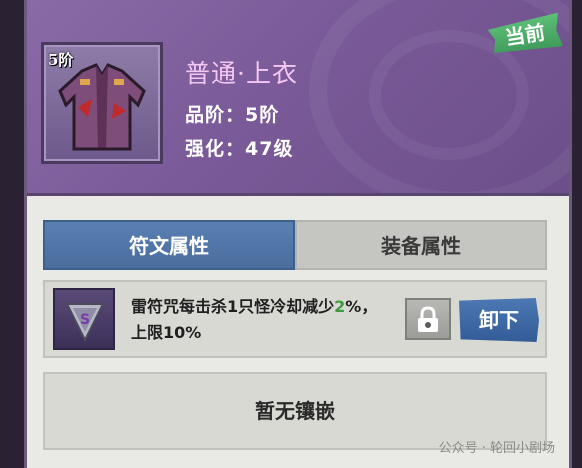 The image size is (582, 468). What do you see at coordinates (102, 107) in the screenshot?
I see `jacket-icon` at bounding box center [102, 107].